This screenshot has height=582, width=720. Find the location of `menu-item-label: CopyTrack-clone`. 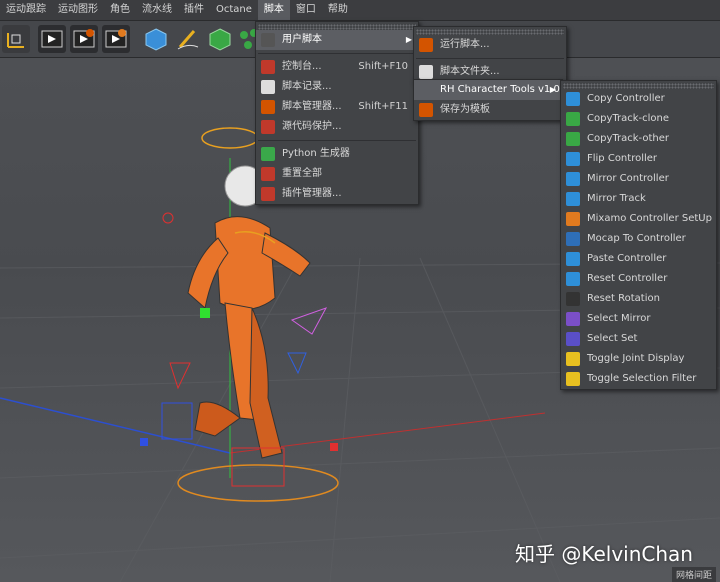

menu-item-label: CopyTrack-clone is located at coordinates (628, 118).